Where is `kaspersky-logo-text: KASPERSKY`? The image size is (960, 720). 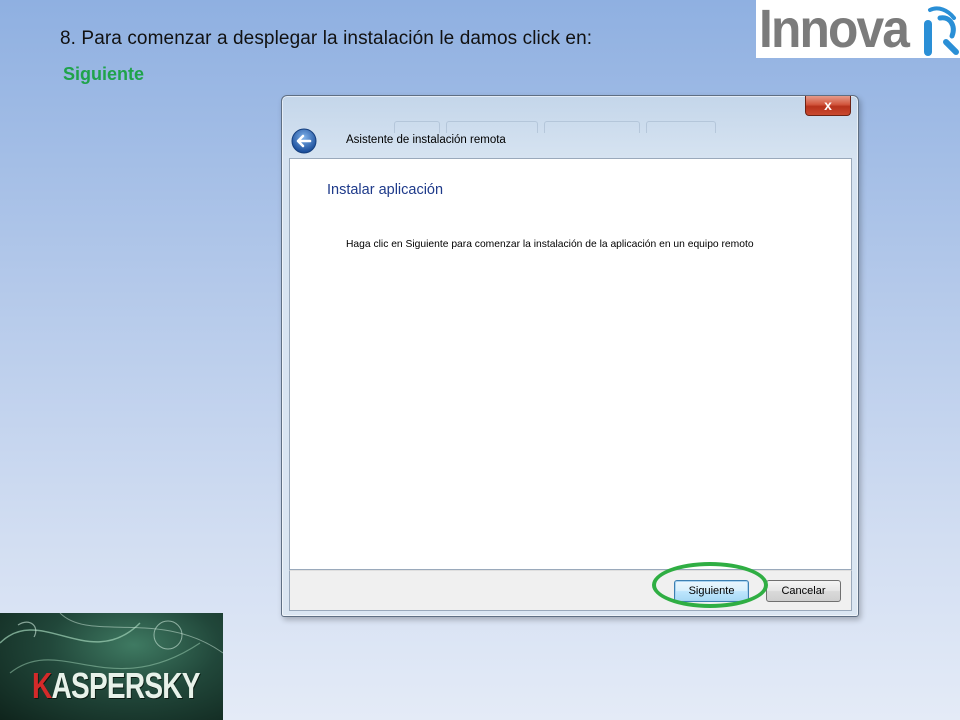
kaspersky-logo-text: KASPERSKY is located at coordinates (116, 686).